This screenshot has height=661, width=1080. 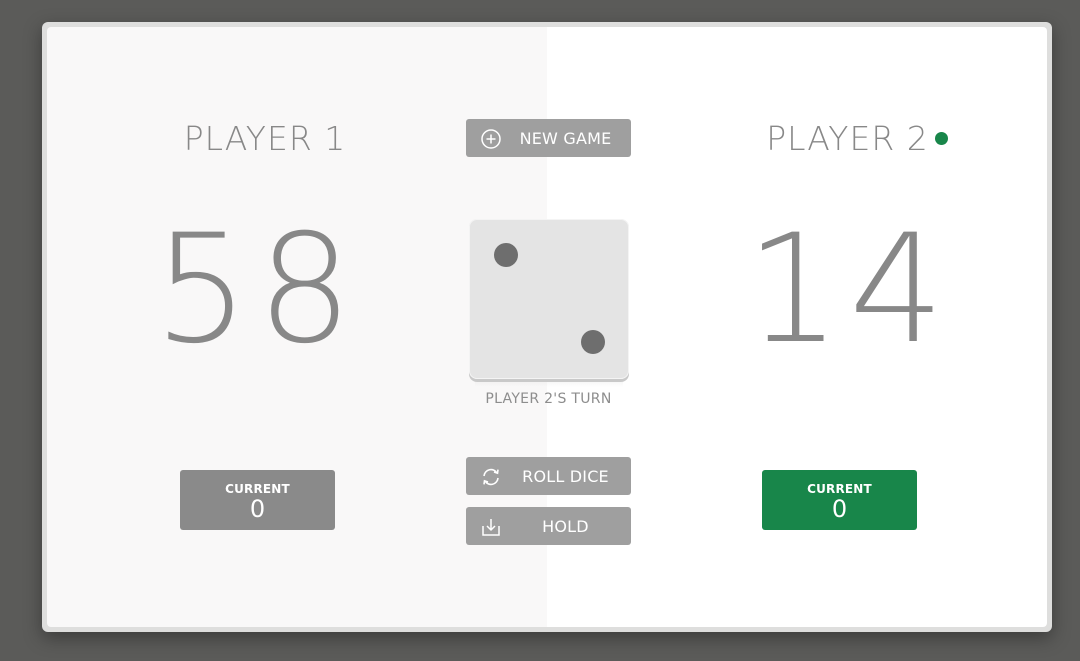 What do you see at coordinates (548, 399) in the screenshot?
I see `turn-indicator: PLAYER 2'S TURN` at bounding box center [548, 399].